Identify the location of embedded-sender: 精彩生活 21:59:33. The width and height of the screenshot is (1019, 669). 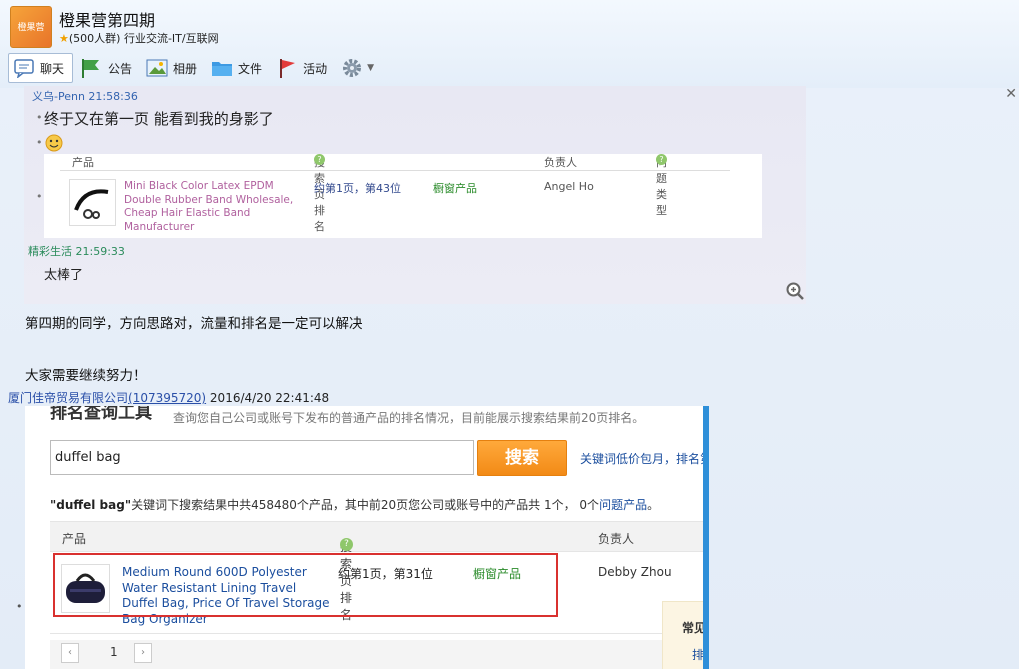
(76, 251).